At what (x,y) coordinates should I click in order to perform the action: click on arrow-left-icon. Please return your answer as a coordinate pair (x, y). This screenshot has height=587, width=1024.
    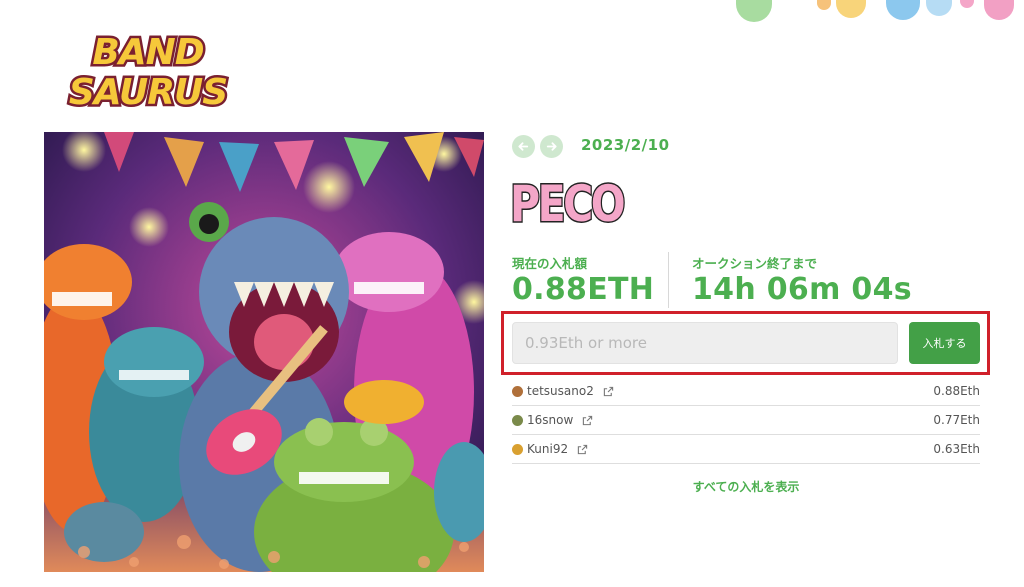
    Looking at the image, I should click on (523, 146).